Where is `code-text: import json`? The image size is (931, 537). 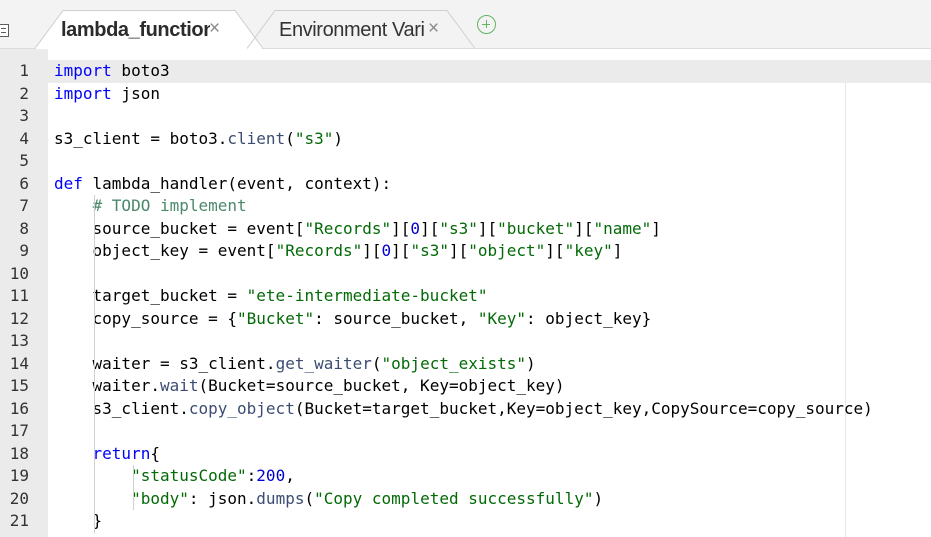 code-text: import json is located at coordinates (107, 94).